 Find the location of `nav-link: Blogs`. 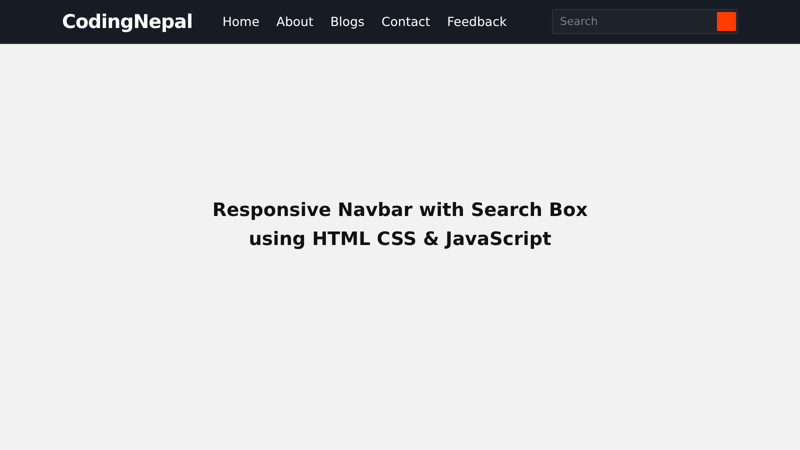

nav-link: Blogs is located at coordinates (347, 21).